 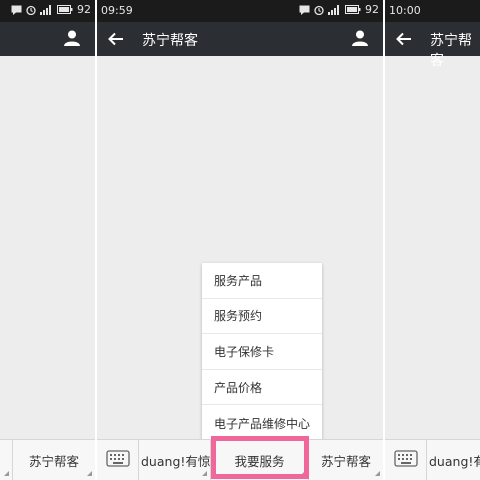 I want to click on menu-tab-label: duang!有惊喜, so click(x=176, y=461).